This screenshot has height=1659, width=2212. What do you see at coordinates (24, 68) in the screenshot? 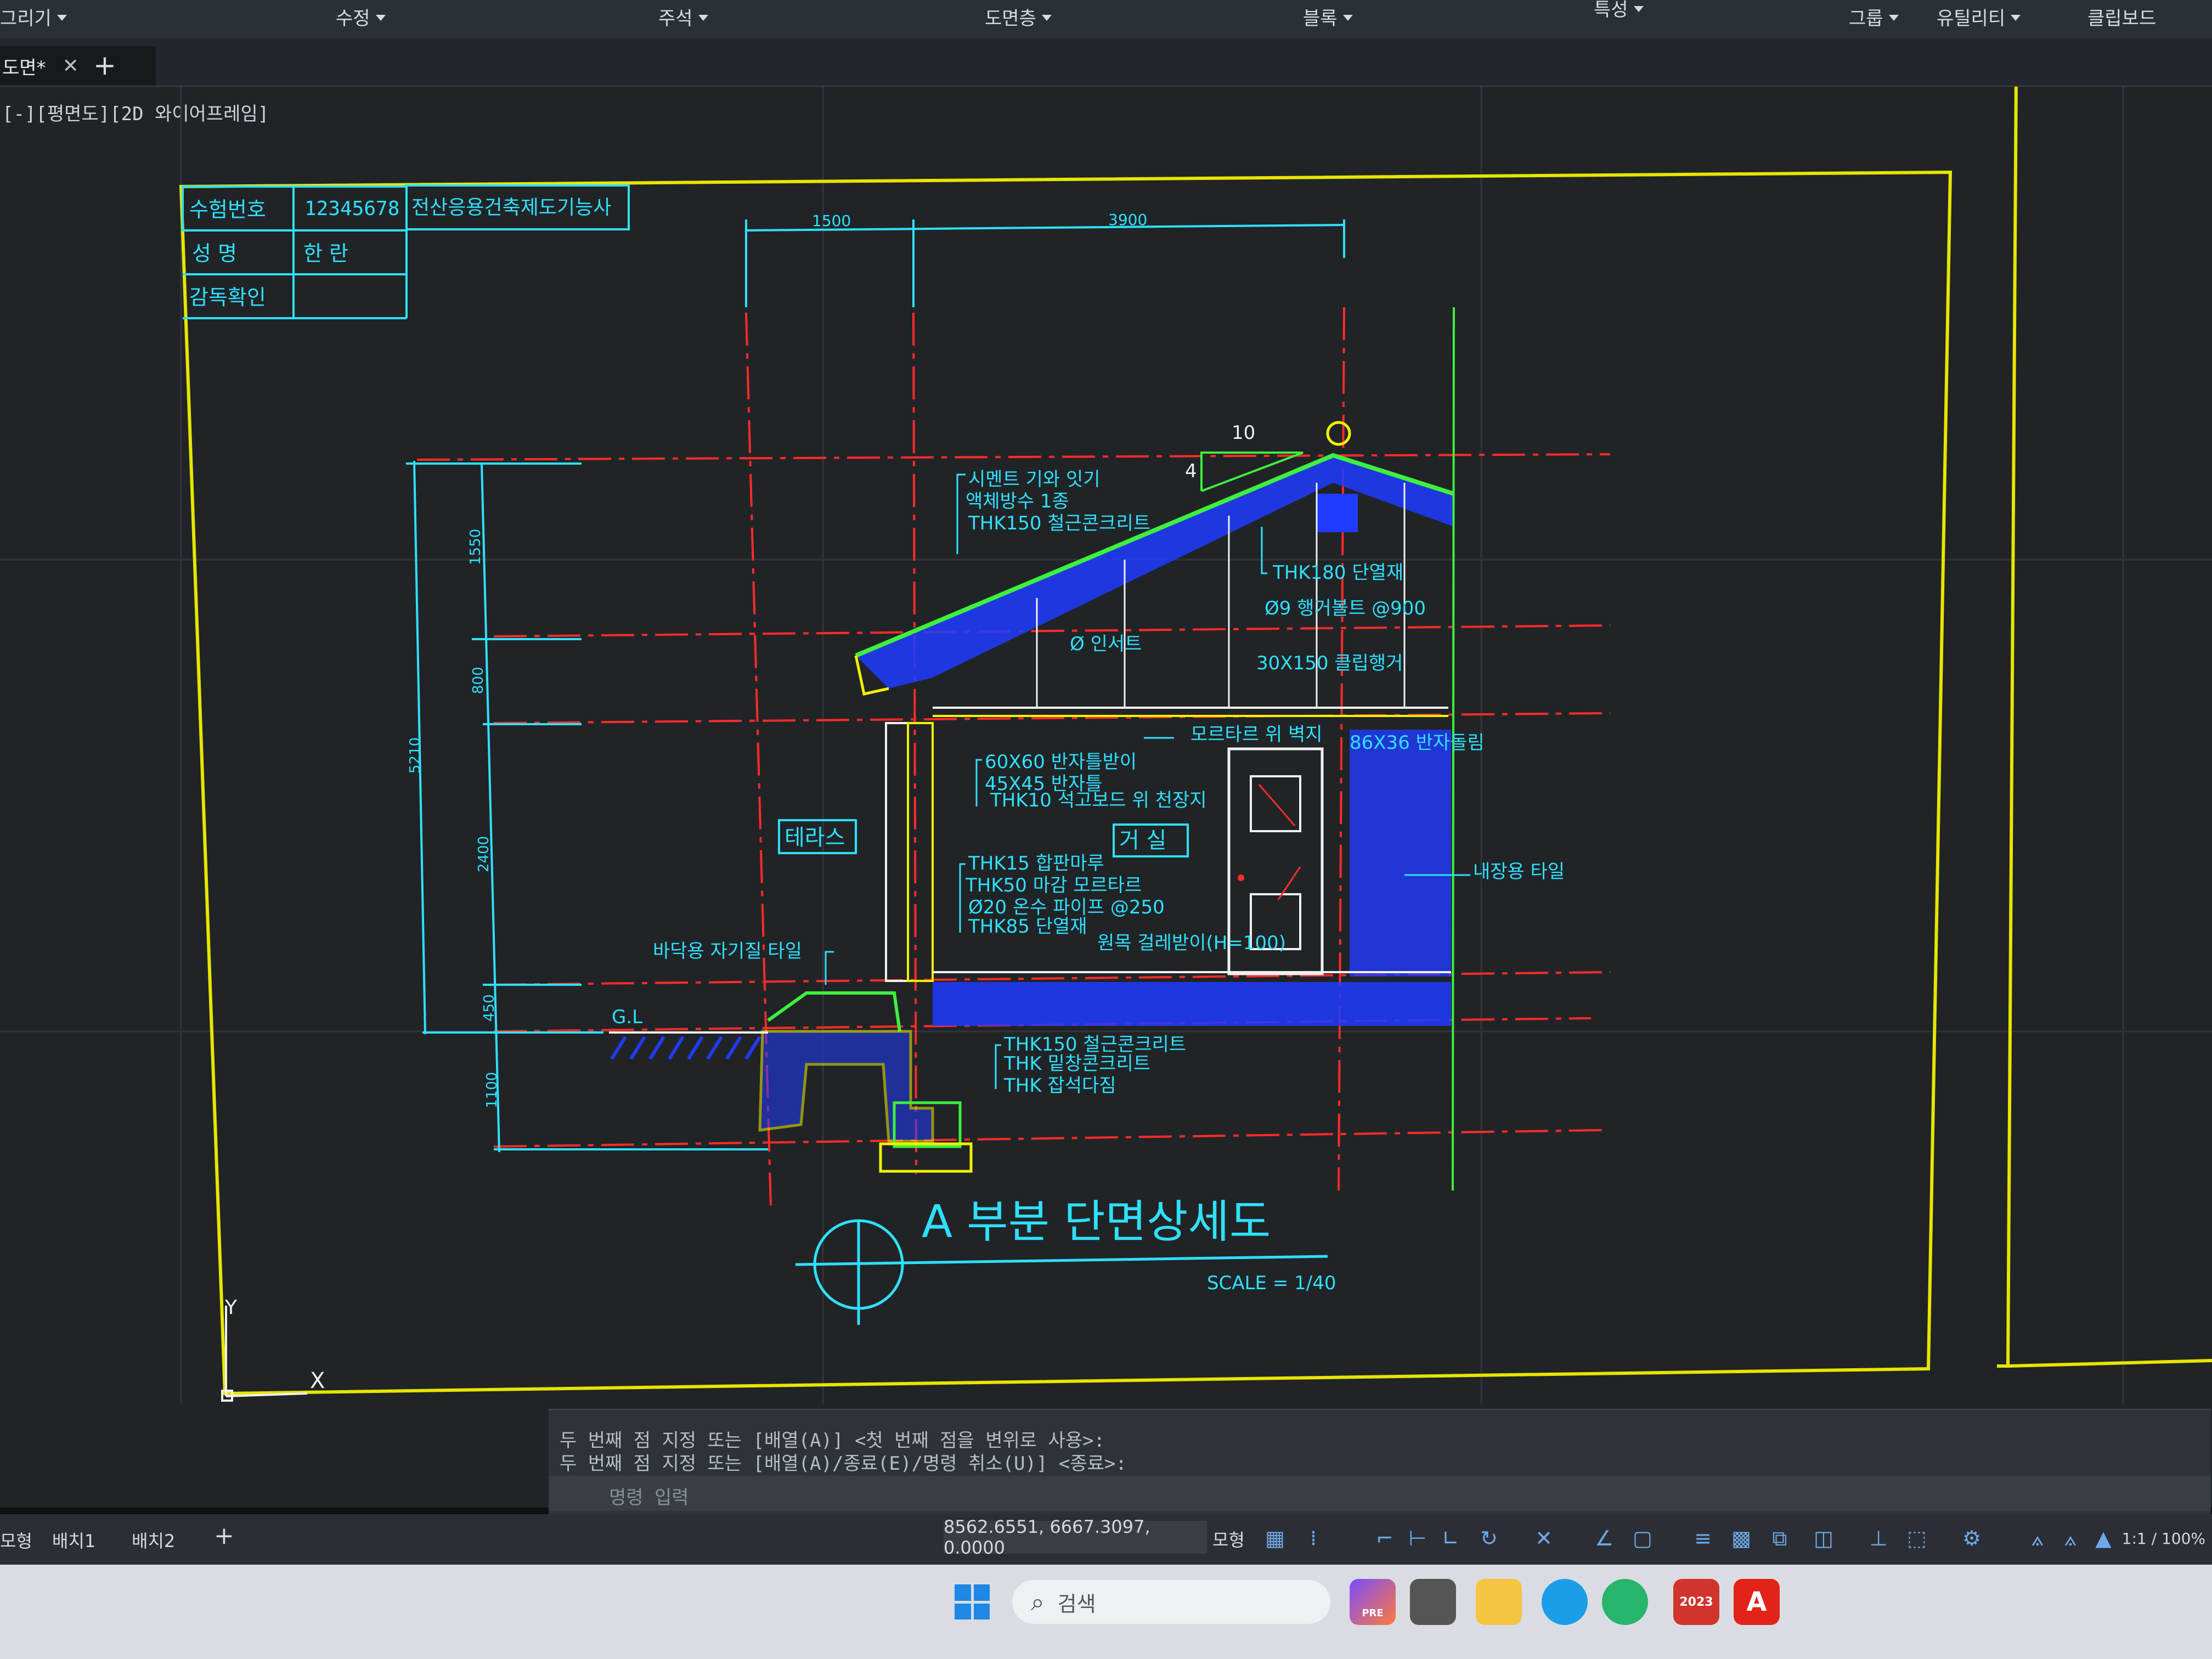
I see `document-tab-label: 도면*` at bounding box center [24, 68].